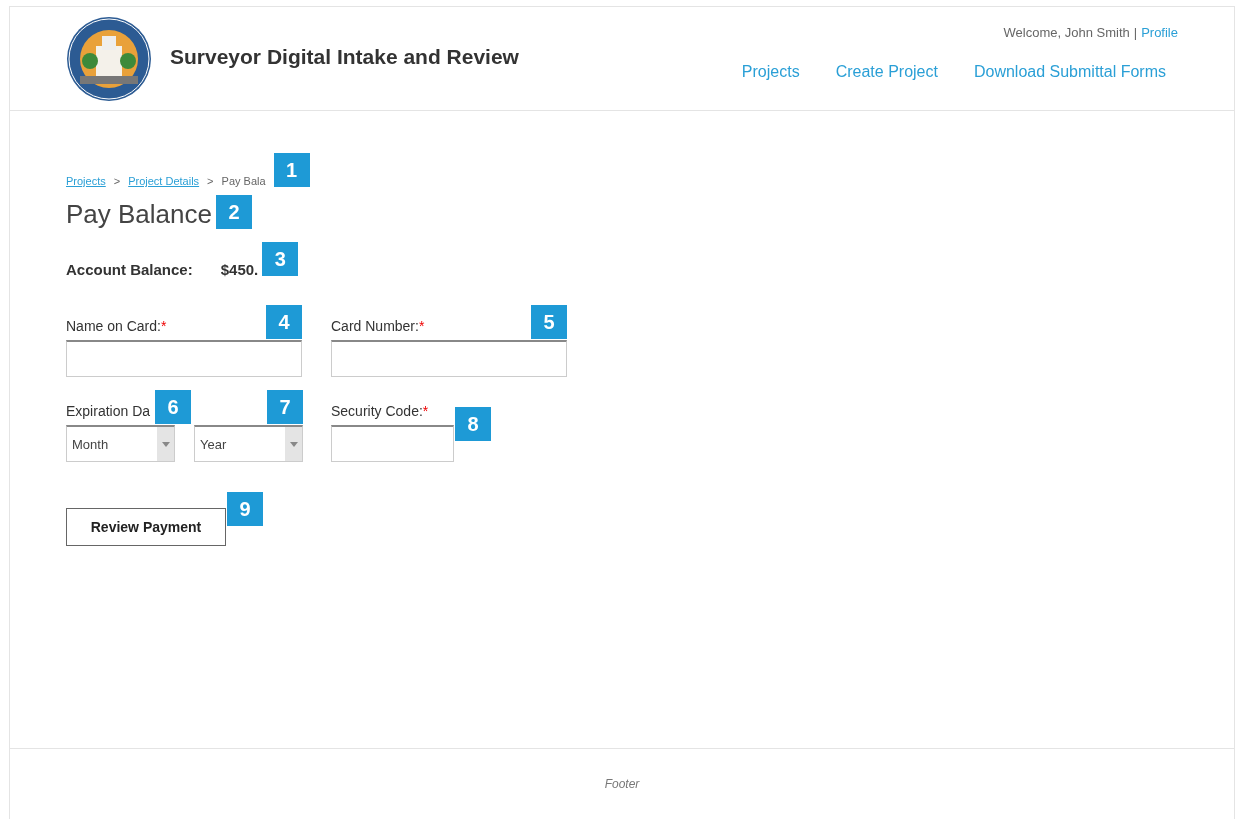  I want to click on callout-marker: 4, so click(284, 322).